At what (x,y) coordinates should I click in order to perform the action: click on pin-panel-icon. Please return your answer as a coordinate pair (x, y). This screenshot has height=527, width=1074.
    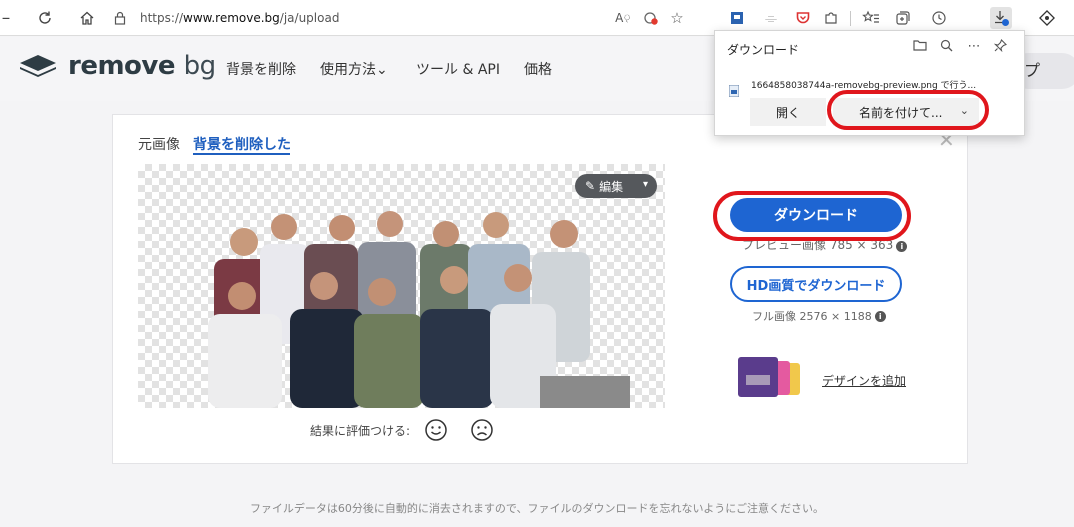
    Looking at the image, I should click on (1000, 47).